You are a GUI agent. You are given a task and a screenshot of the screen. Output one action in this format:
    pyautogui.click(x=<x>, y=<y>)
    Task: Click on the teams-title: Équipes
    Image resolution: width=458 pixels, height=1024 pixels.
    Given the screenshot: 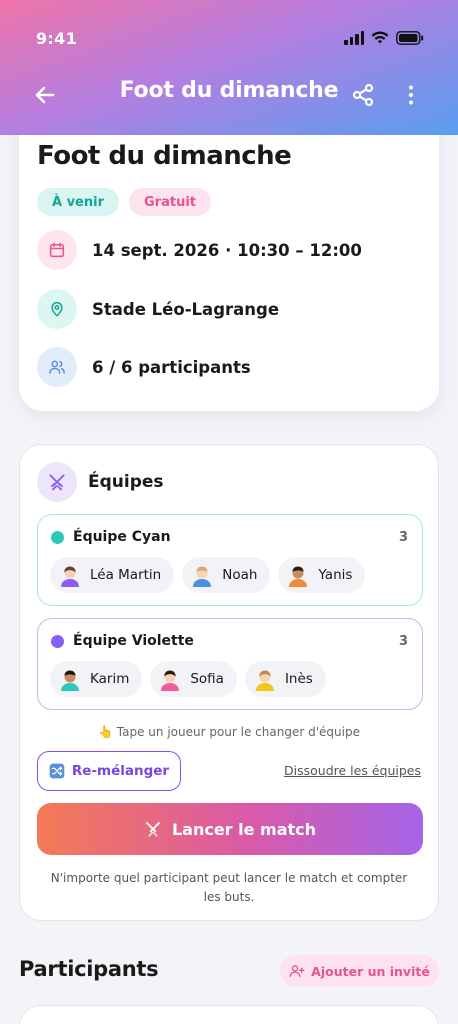 What is the action you would take?
    pyautogui.click(x=126, y=482)
    